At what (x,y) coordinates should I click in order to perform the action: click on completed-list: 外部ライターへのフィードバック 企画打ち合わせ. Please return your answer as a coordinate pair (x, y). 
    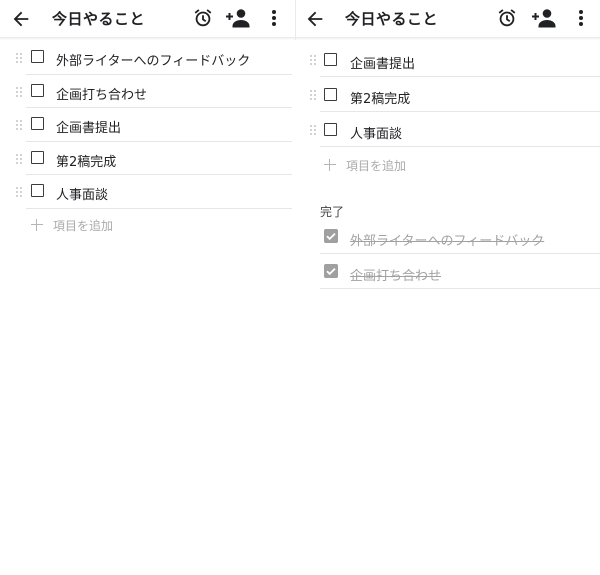
    Looking at the image, I should click on (448, 254).